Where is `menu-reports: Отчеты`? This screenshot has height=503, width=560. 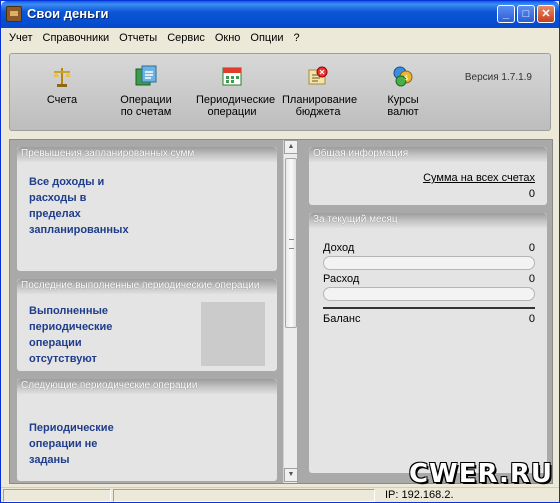
menu-reports: Отчеты is located at coordinates (139, 38).